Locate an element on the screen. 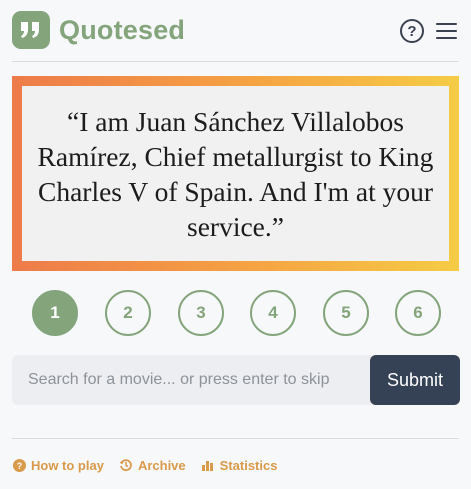  step-2: 2 is located at coordinates (128, 313).